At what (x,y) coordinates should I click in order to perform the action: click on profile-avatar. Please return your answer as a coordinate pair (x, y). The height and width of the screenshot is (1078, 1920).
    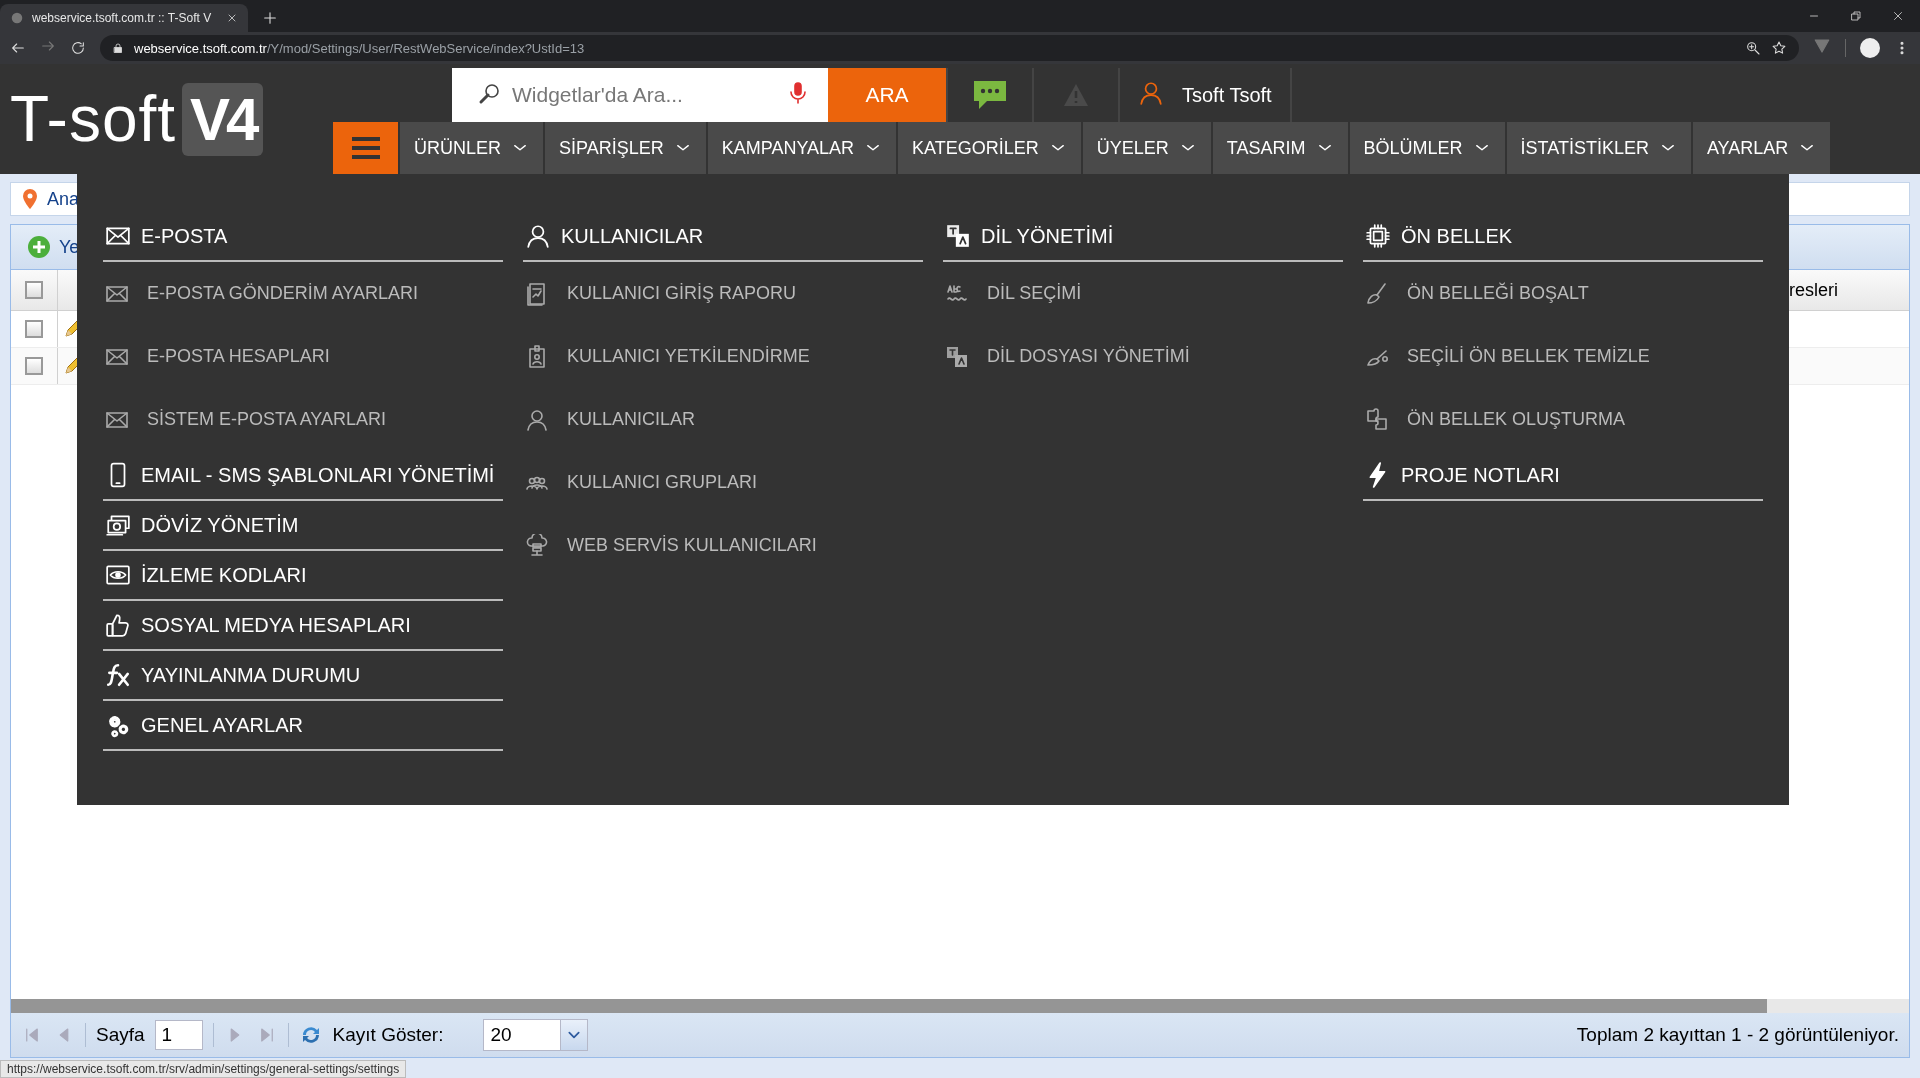
    Looking at the image, I should click on (1870, 48).